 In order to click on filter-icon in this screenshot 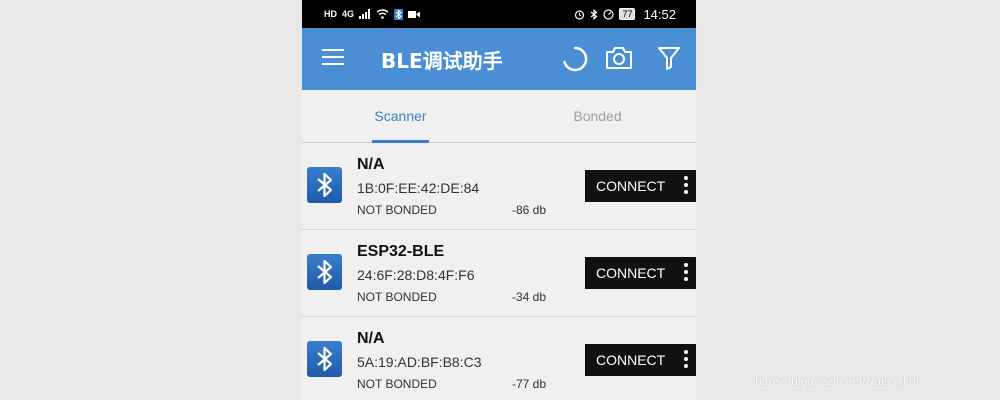, I will do `click(669, 58)`.